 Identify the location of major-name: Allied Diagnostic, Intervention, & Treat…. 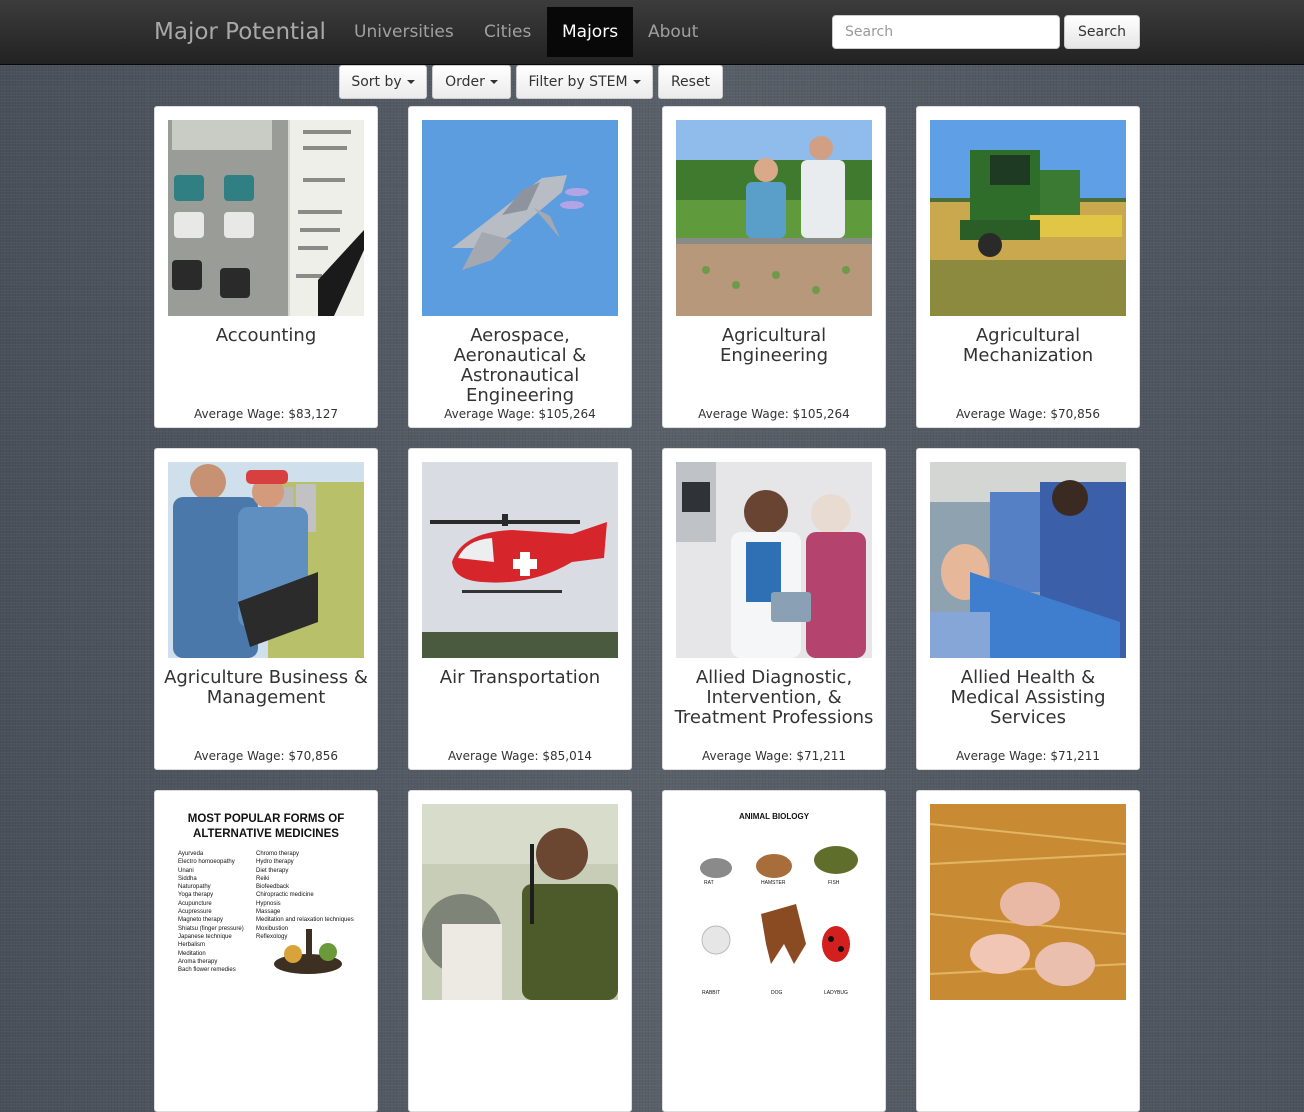
(774, 697).